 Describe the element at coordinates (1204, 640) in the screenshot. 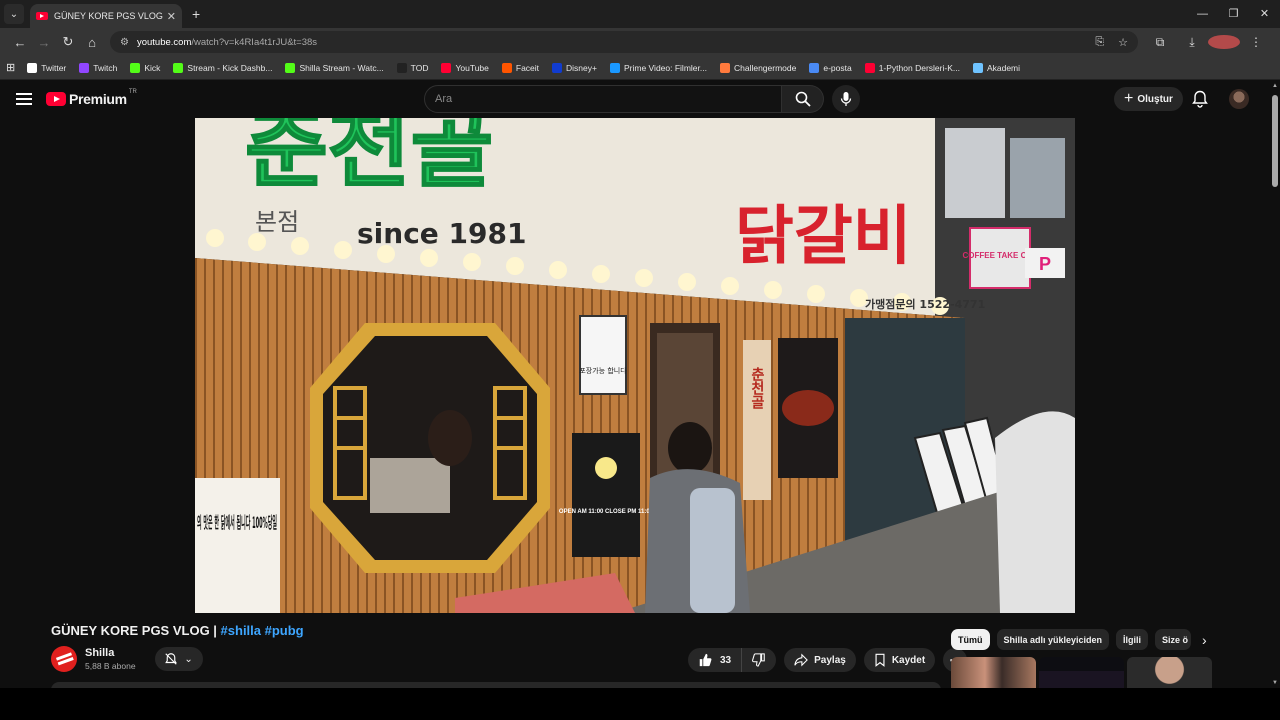

I see `chevron-right-icon: ›` at that location.